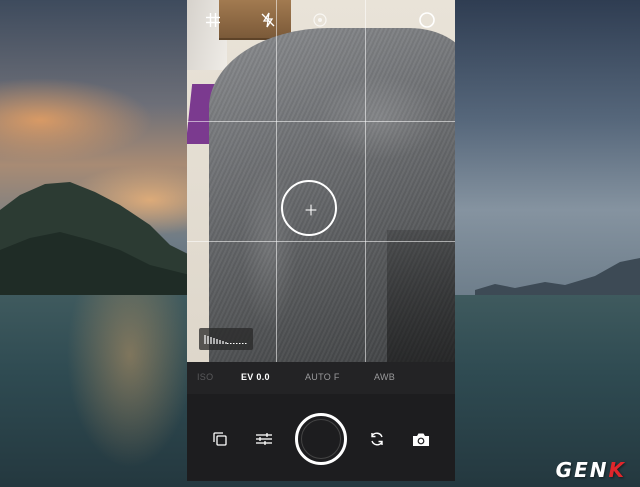  What do you see at coordinates (384, 377) in the screenshot?
I see `setting-white-balance: AWB` at bounding box center [384, 377].